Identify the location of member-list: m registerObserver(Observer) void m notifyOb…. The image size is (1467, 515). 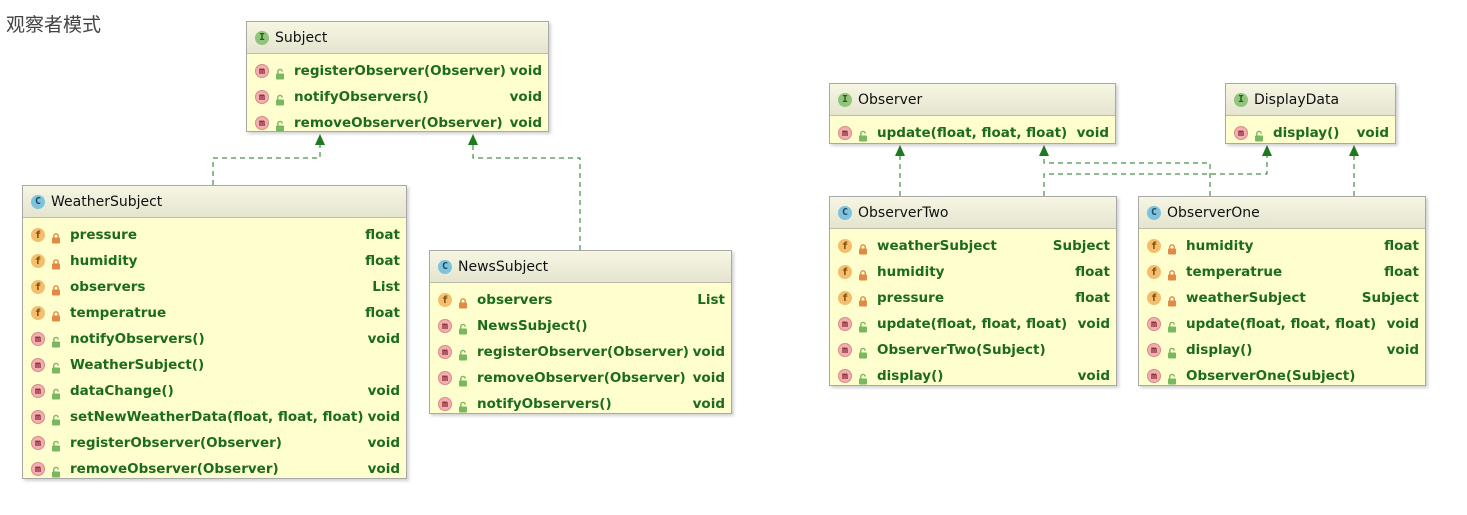
(397, 95).